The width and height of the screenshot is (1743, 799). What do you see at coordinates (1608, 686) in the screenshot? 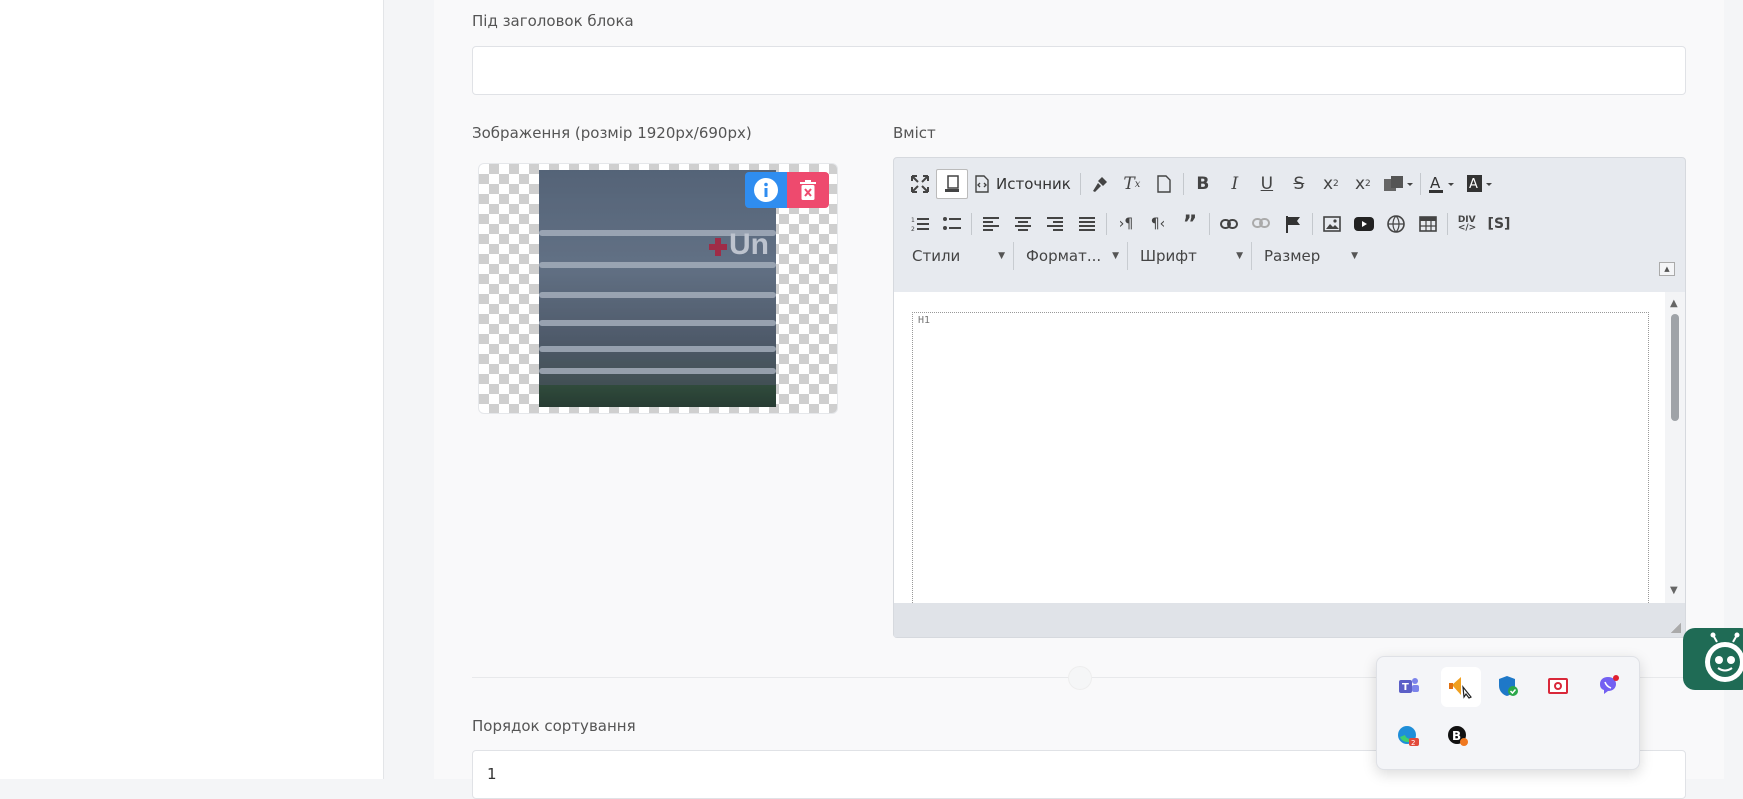
I see `viber-icon` at bounding box center [1608, 686].